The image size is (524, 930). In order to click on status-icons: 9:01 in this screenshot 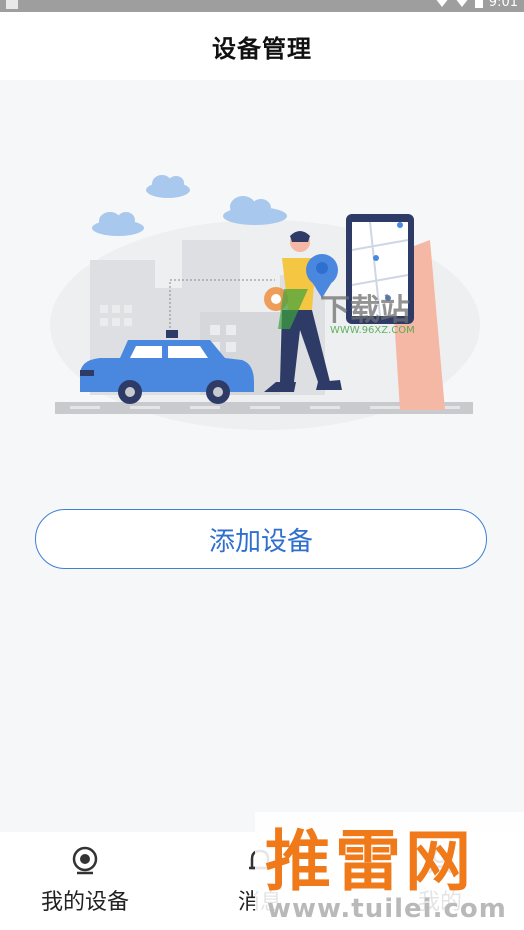, I will do `click(476, 5)`.